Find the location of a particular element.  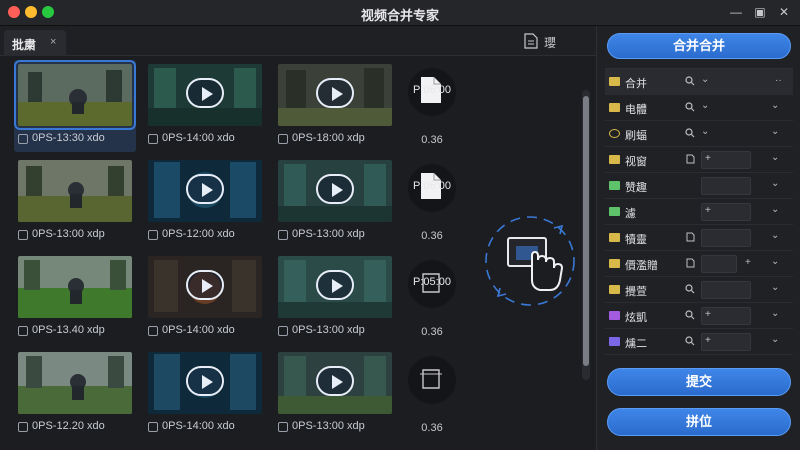

close-icon: ✕ is located at coordinates (784, 12).